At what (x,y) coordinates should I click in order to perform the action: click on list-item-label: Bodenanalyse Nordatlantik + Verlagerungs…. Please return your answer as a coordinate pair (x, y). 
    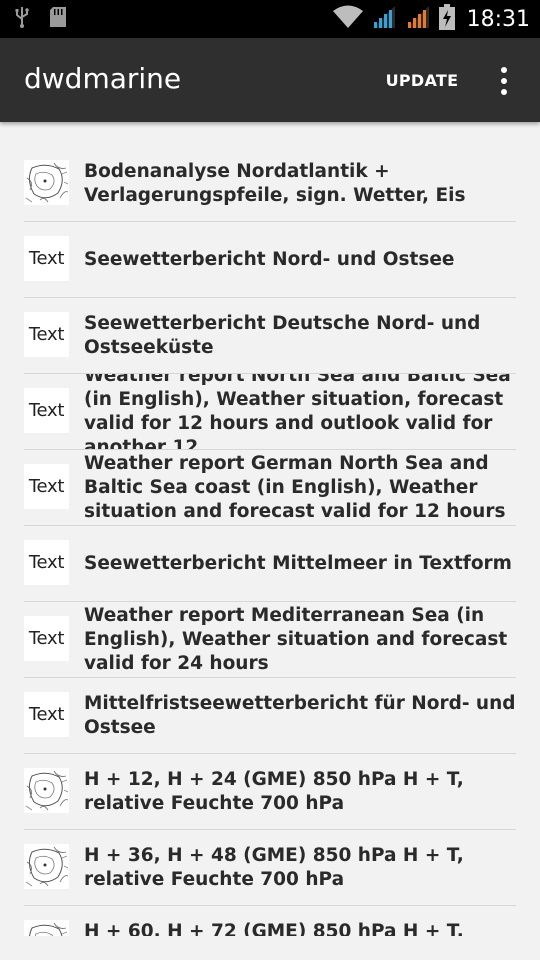
    Looking at the image, I should click on (275, 183).